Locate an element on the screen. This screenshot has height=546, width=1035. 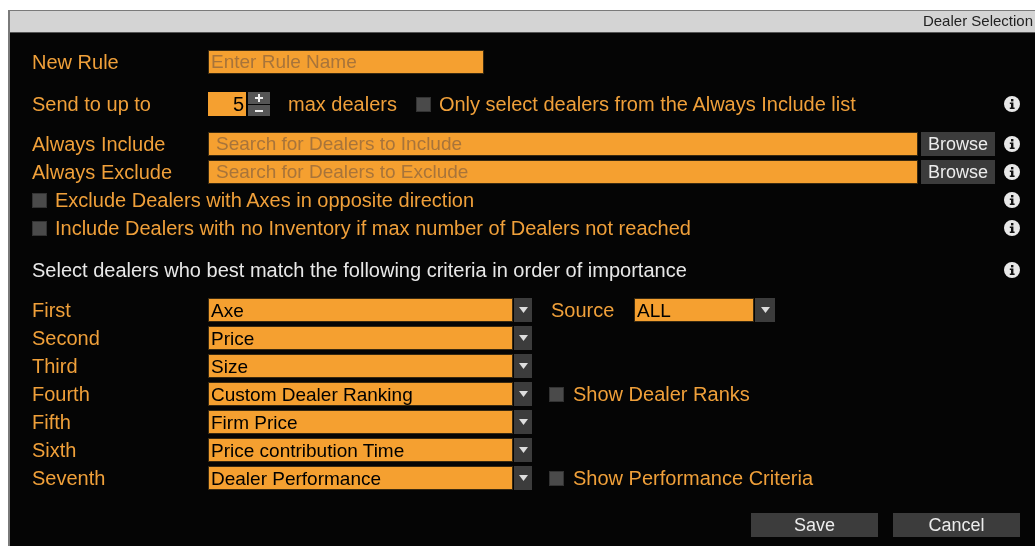
field-label: Fifth is located at coordinates (52, 422).